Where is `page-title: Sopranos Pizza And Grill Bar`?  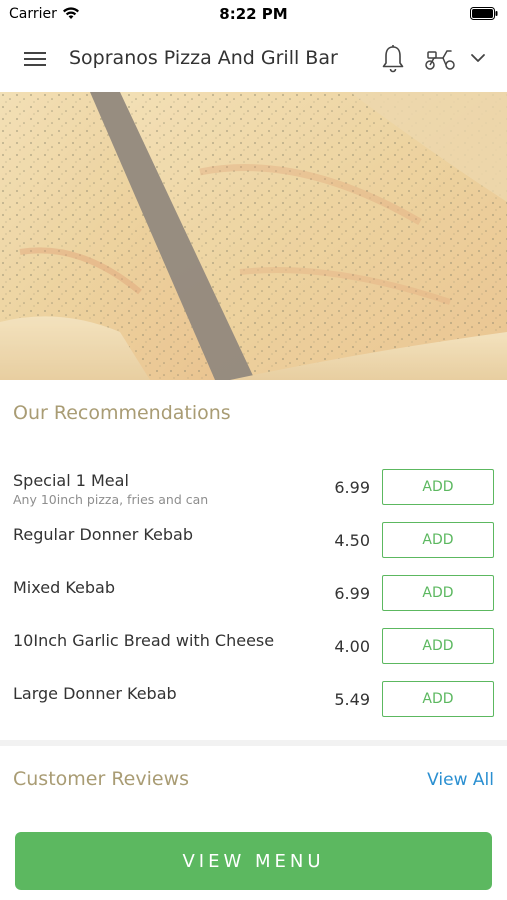 page-title: Sopranos Pizza And Grill Bar is located at coordinates (203, 58).